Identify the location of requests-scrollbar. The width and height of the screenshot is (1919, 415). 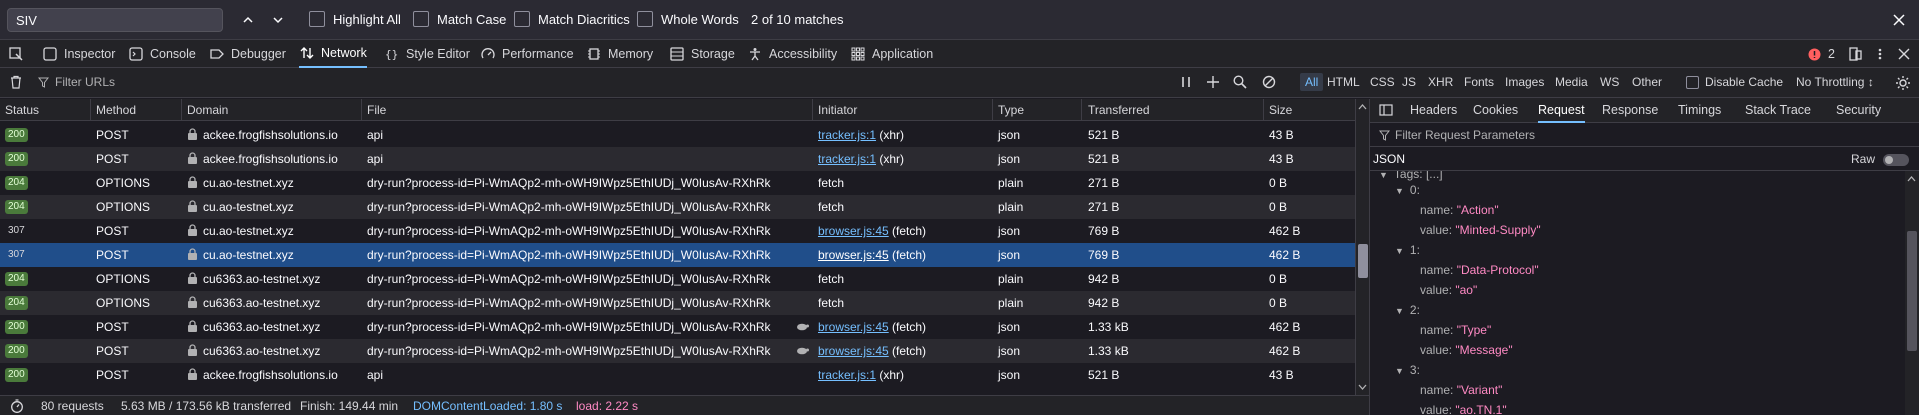
(1362, 247).